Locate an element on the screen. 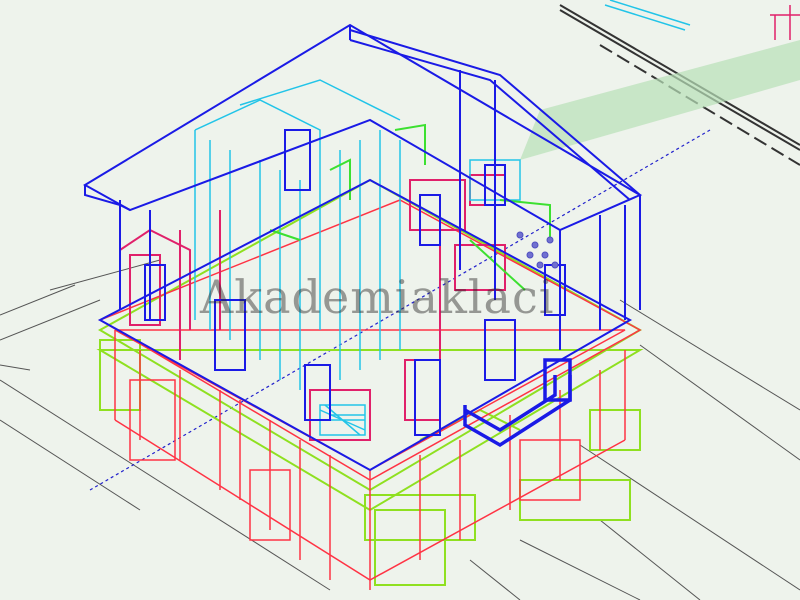 The image size is (800, 600). site-cyan-lines is located at coordinates (647, 15).